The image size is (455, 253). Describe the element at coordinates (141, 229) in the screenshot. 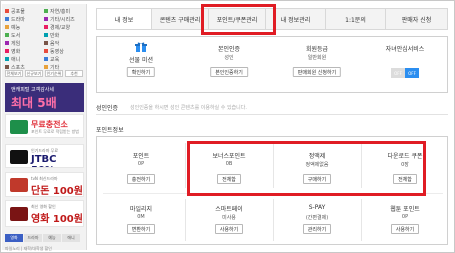

I see `mileage-convert-button: 변환하기` at that location.